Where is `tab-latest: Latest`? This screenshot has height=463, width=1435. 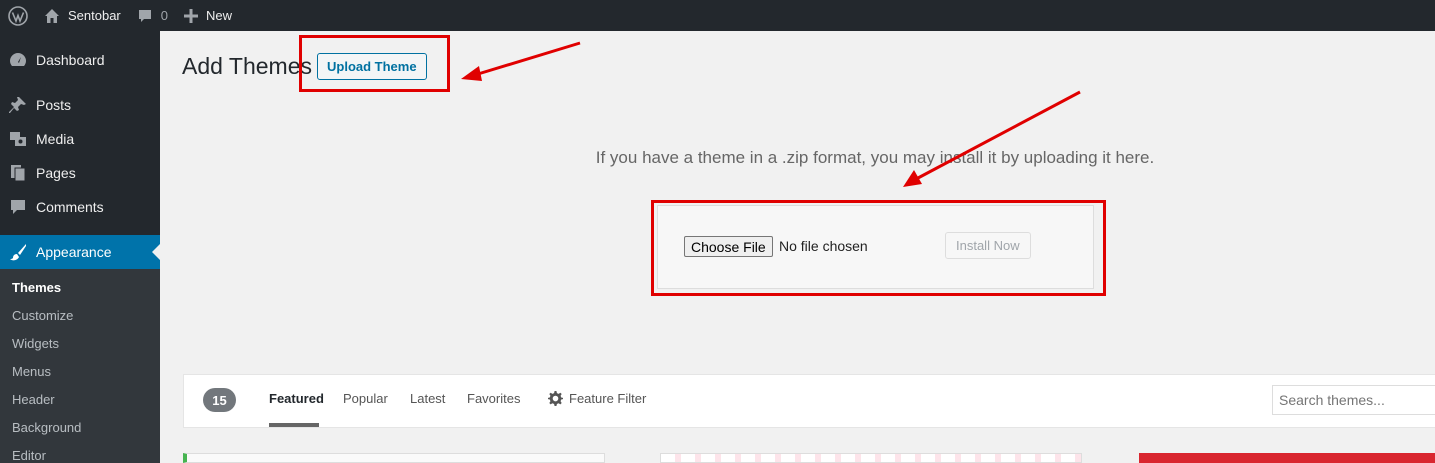 tab-latest: Latest is located at coordinates (427, 398).